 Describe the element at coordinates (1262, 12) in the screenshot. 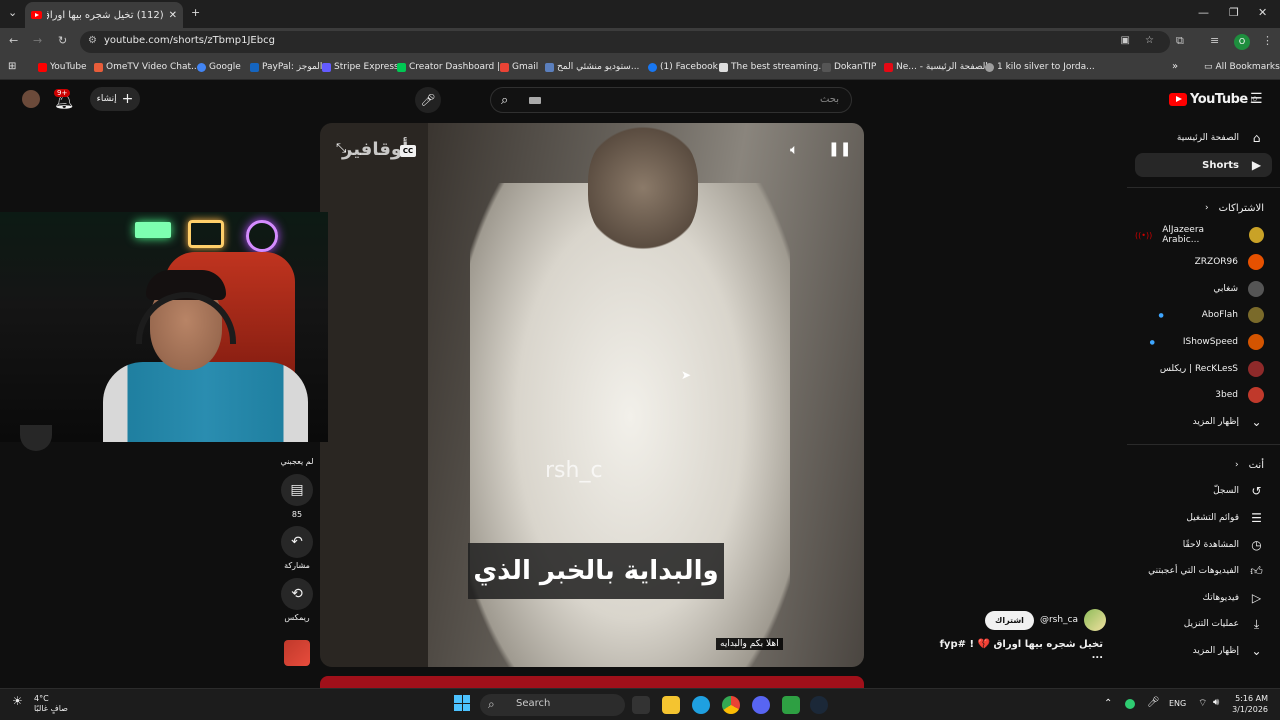

I see `close-window-icon: ✕` at that location.